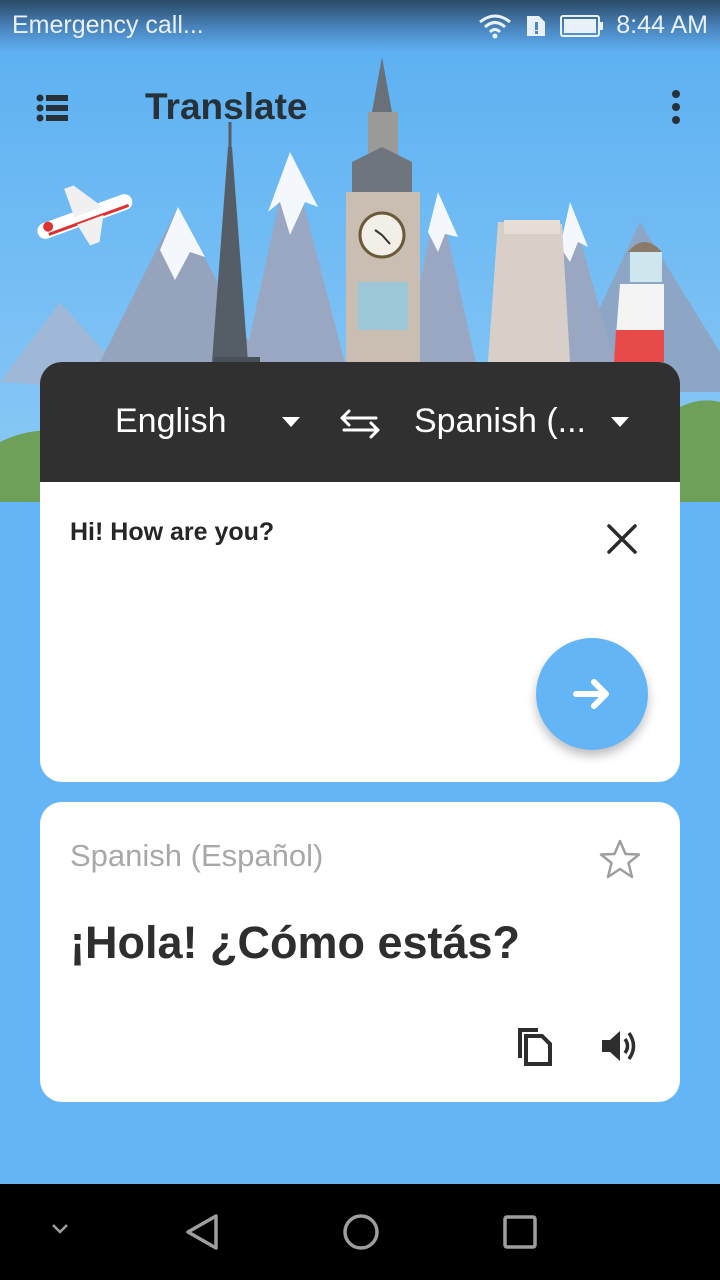  What do you see at coordinates (536, 26) in the screenshot?
I see `sim-alert-icon` at bounding box center [536, 26].